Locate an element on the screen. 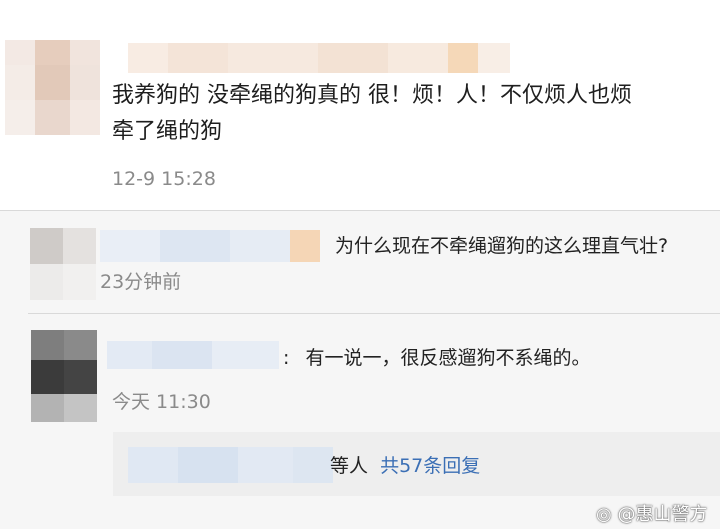 This screenshot has height=529, width=720. more-replies-box: 等人 共57条回复 is located at coordinates (416, 464).